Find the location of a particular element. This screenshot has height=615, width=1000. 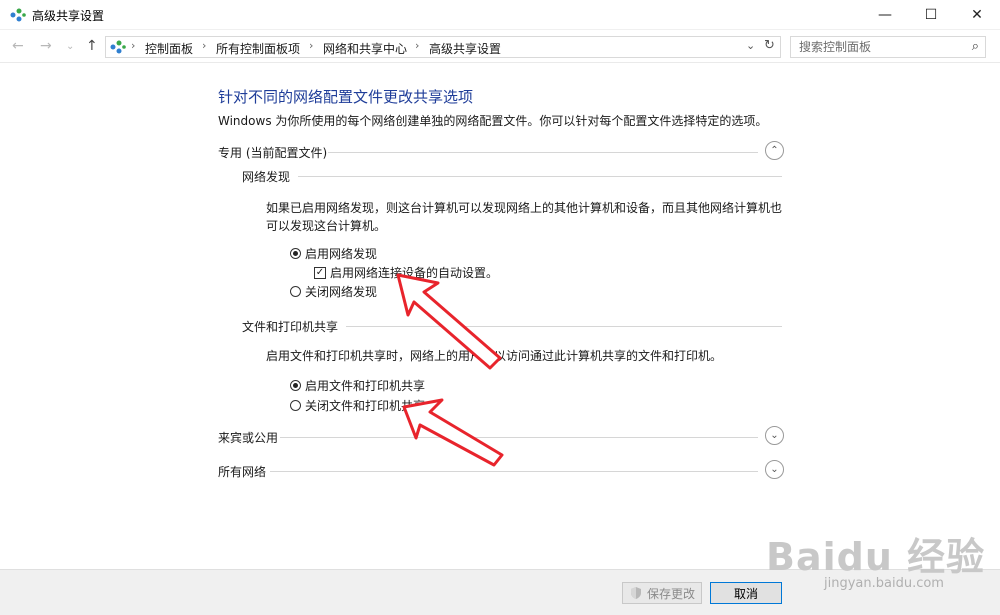

radio-disable-discovery: 关闭网络发现 is located at coordinates (333, 291).